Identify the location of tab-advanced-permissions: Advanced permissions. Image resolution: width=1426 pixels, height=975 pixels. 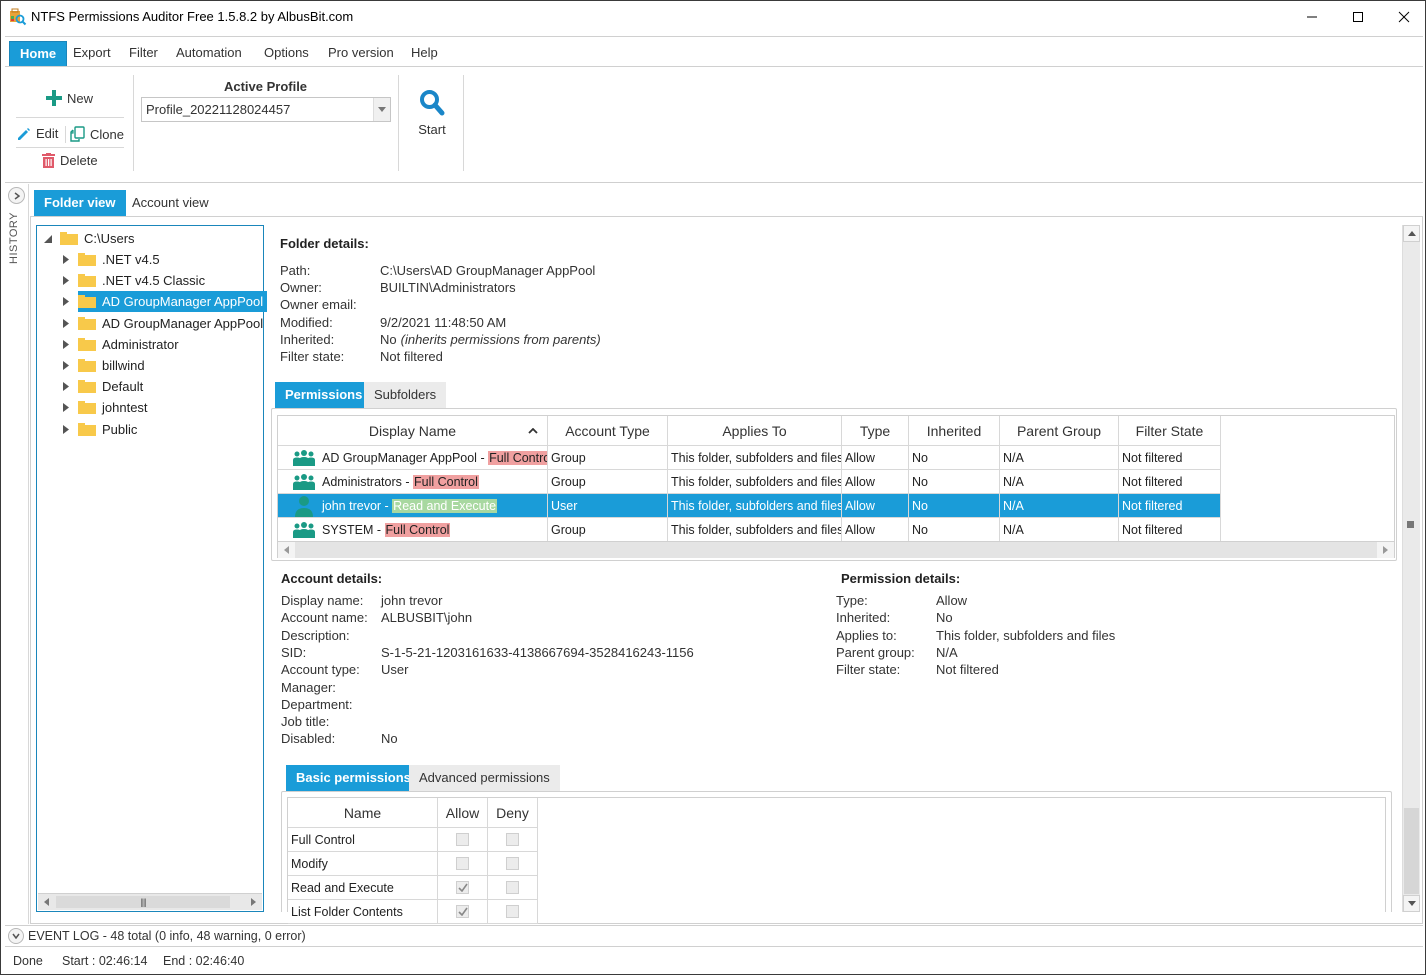
(484, 778).